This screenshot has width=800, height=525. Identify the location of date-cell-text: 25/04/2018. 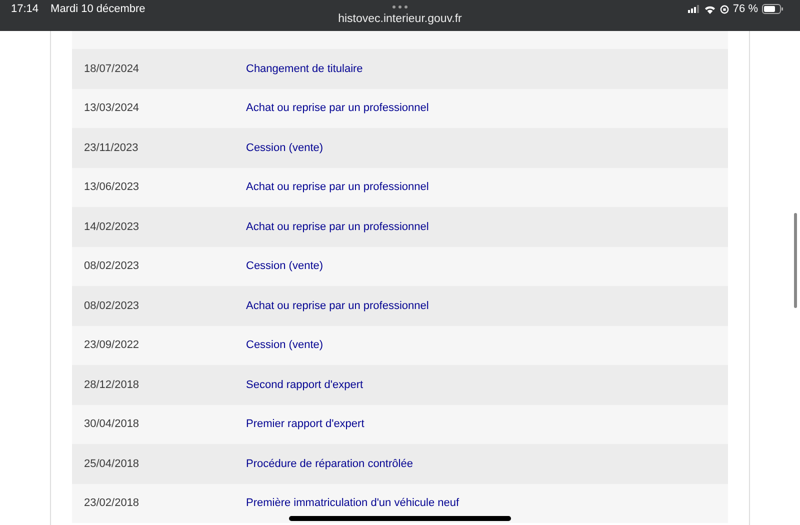
(111, 464).